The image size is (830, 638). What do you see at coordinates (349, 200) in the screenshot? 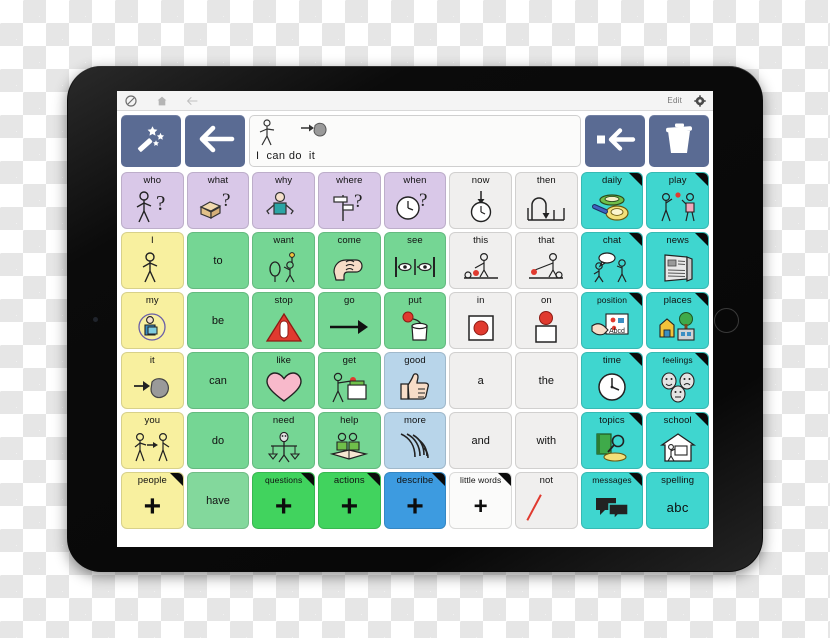
I see `grid-cell-where: where ?` at bounding box center [349, 200].